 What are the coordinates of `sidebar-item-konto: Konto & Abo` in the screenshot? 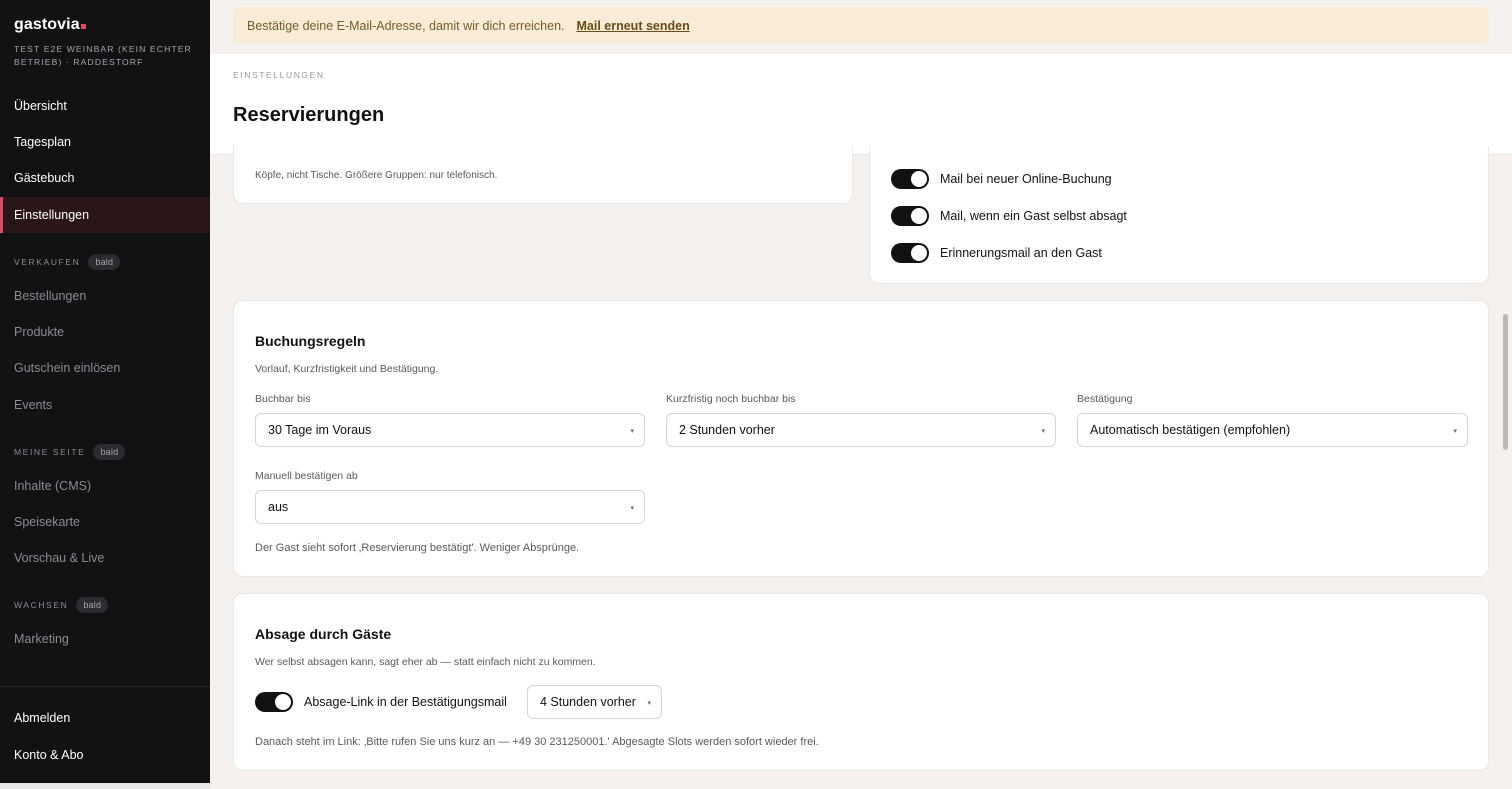 It's located at (105, 755).